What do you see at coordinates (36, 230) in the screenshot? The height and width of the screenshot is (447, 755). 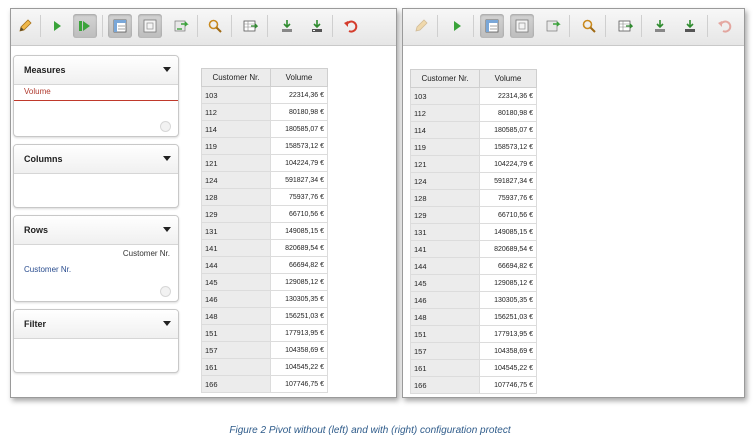 I see `rows-title: Rows` at bounding box center [36, 230].